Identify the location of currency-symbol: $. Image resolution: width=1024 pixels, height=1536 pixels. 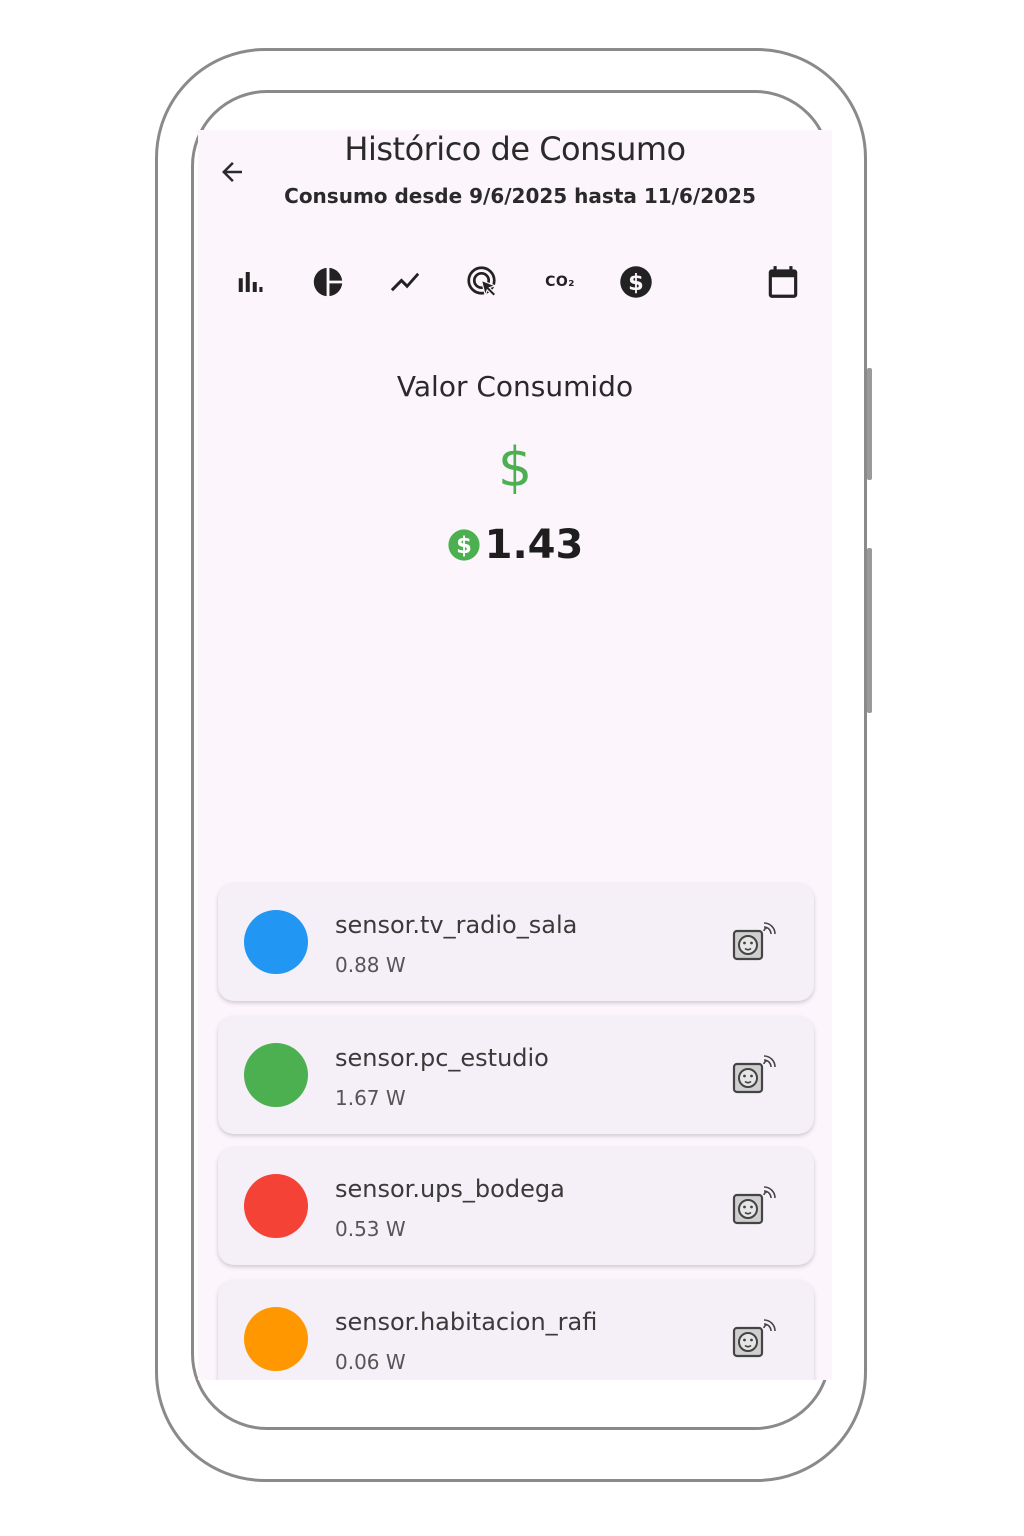
(515, 467).